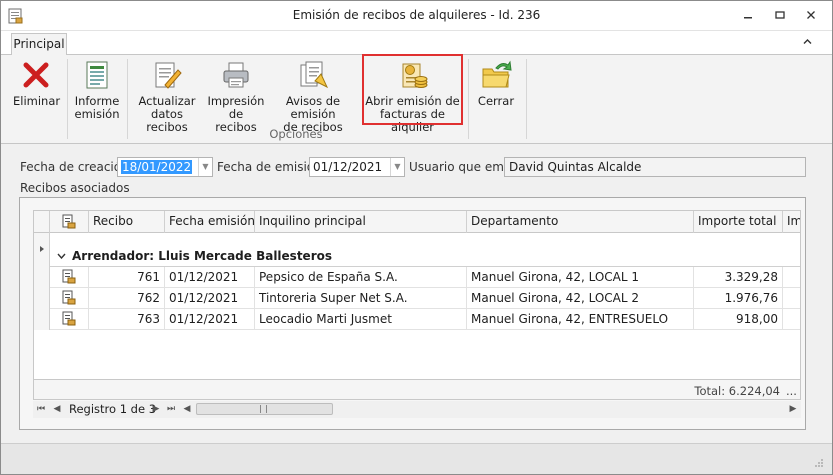  Describe the element at coordinates (807, 41) in the screenshot. I see `collapse-ribbon-button` at that location.